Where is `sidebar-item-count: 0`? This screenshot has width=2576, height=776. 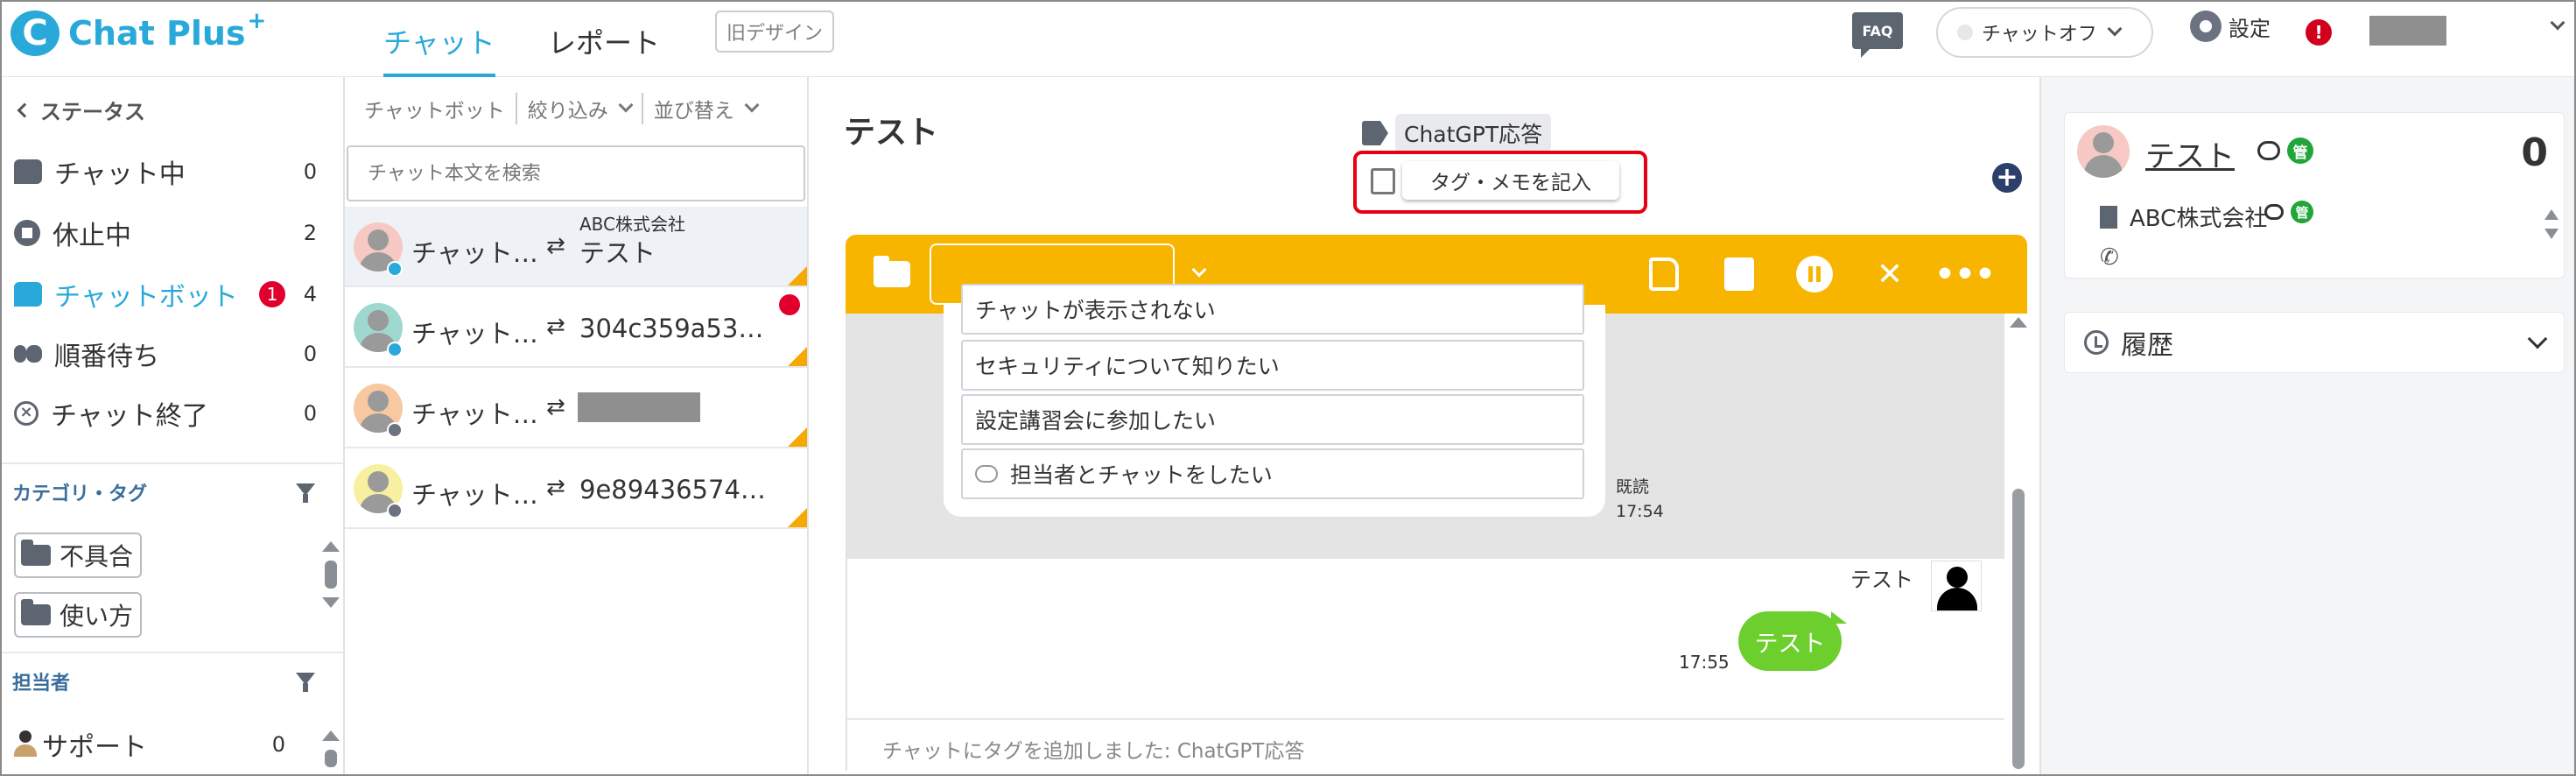 sidebar-item-count: 0 is located at coordinates (310, 354).